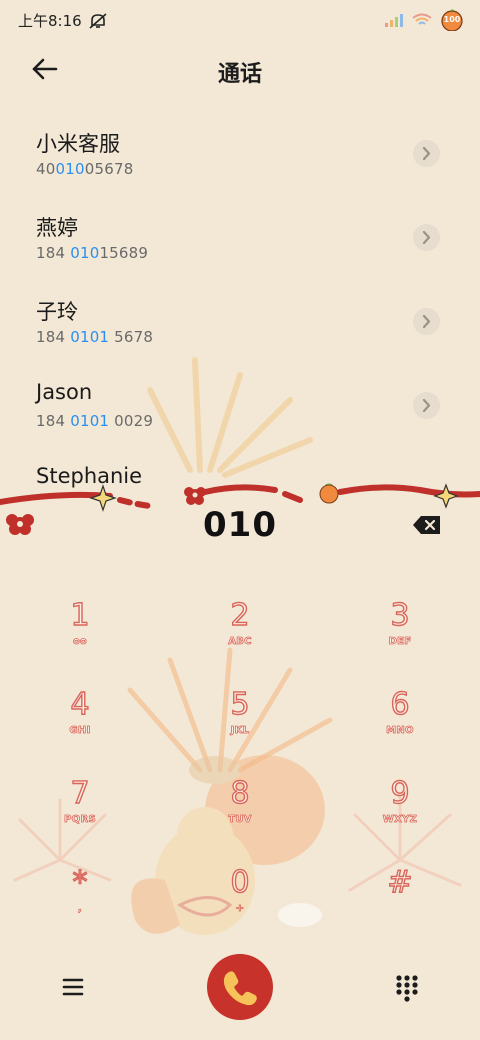 The height and width of the screenshot is (1040, 480). Describe the element at coordinates (80, 636) in the screenshot. I see `key-1: 1 ᴑᴑ` at that location.